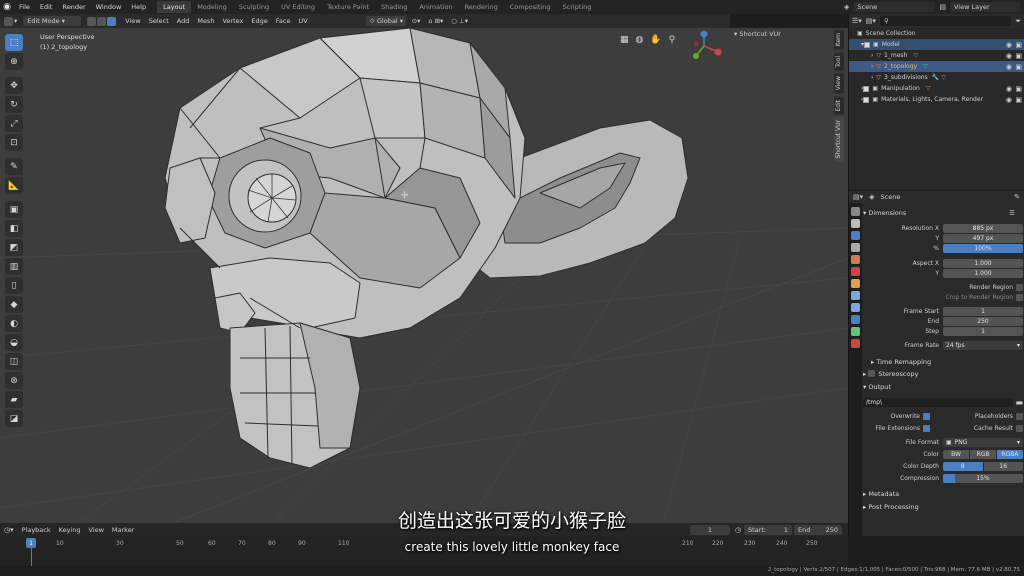 The height and width of the screenshot is (576, 1024). What do you see at coordinates (1019, 402) in the screenshot?
I see `folder-icon: ▬` at bounding box center [1019, 402].